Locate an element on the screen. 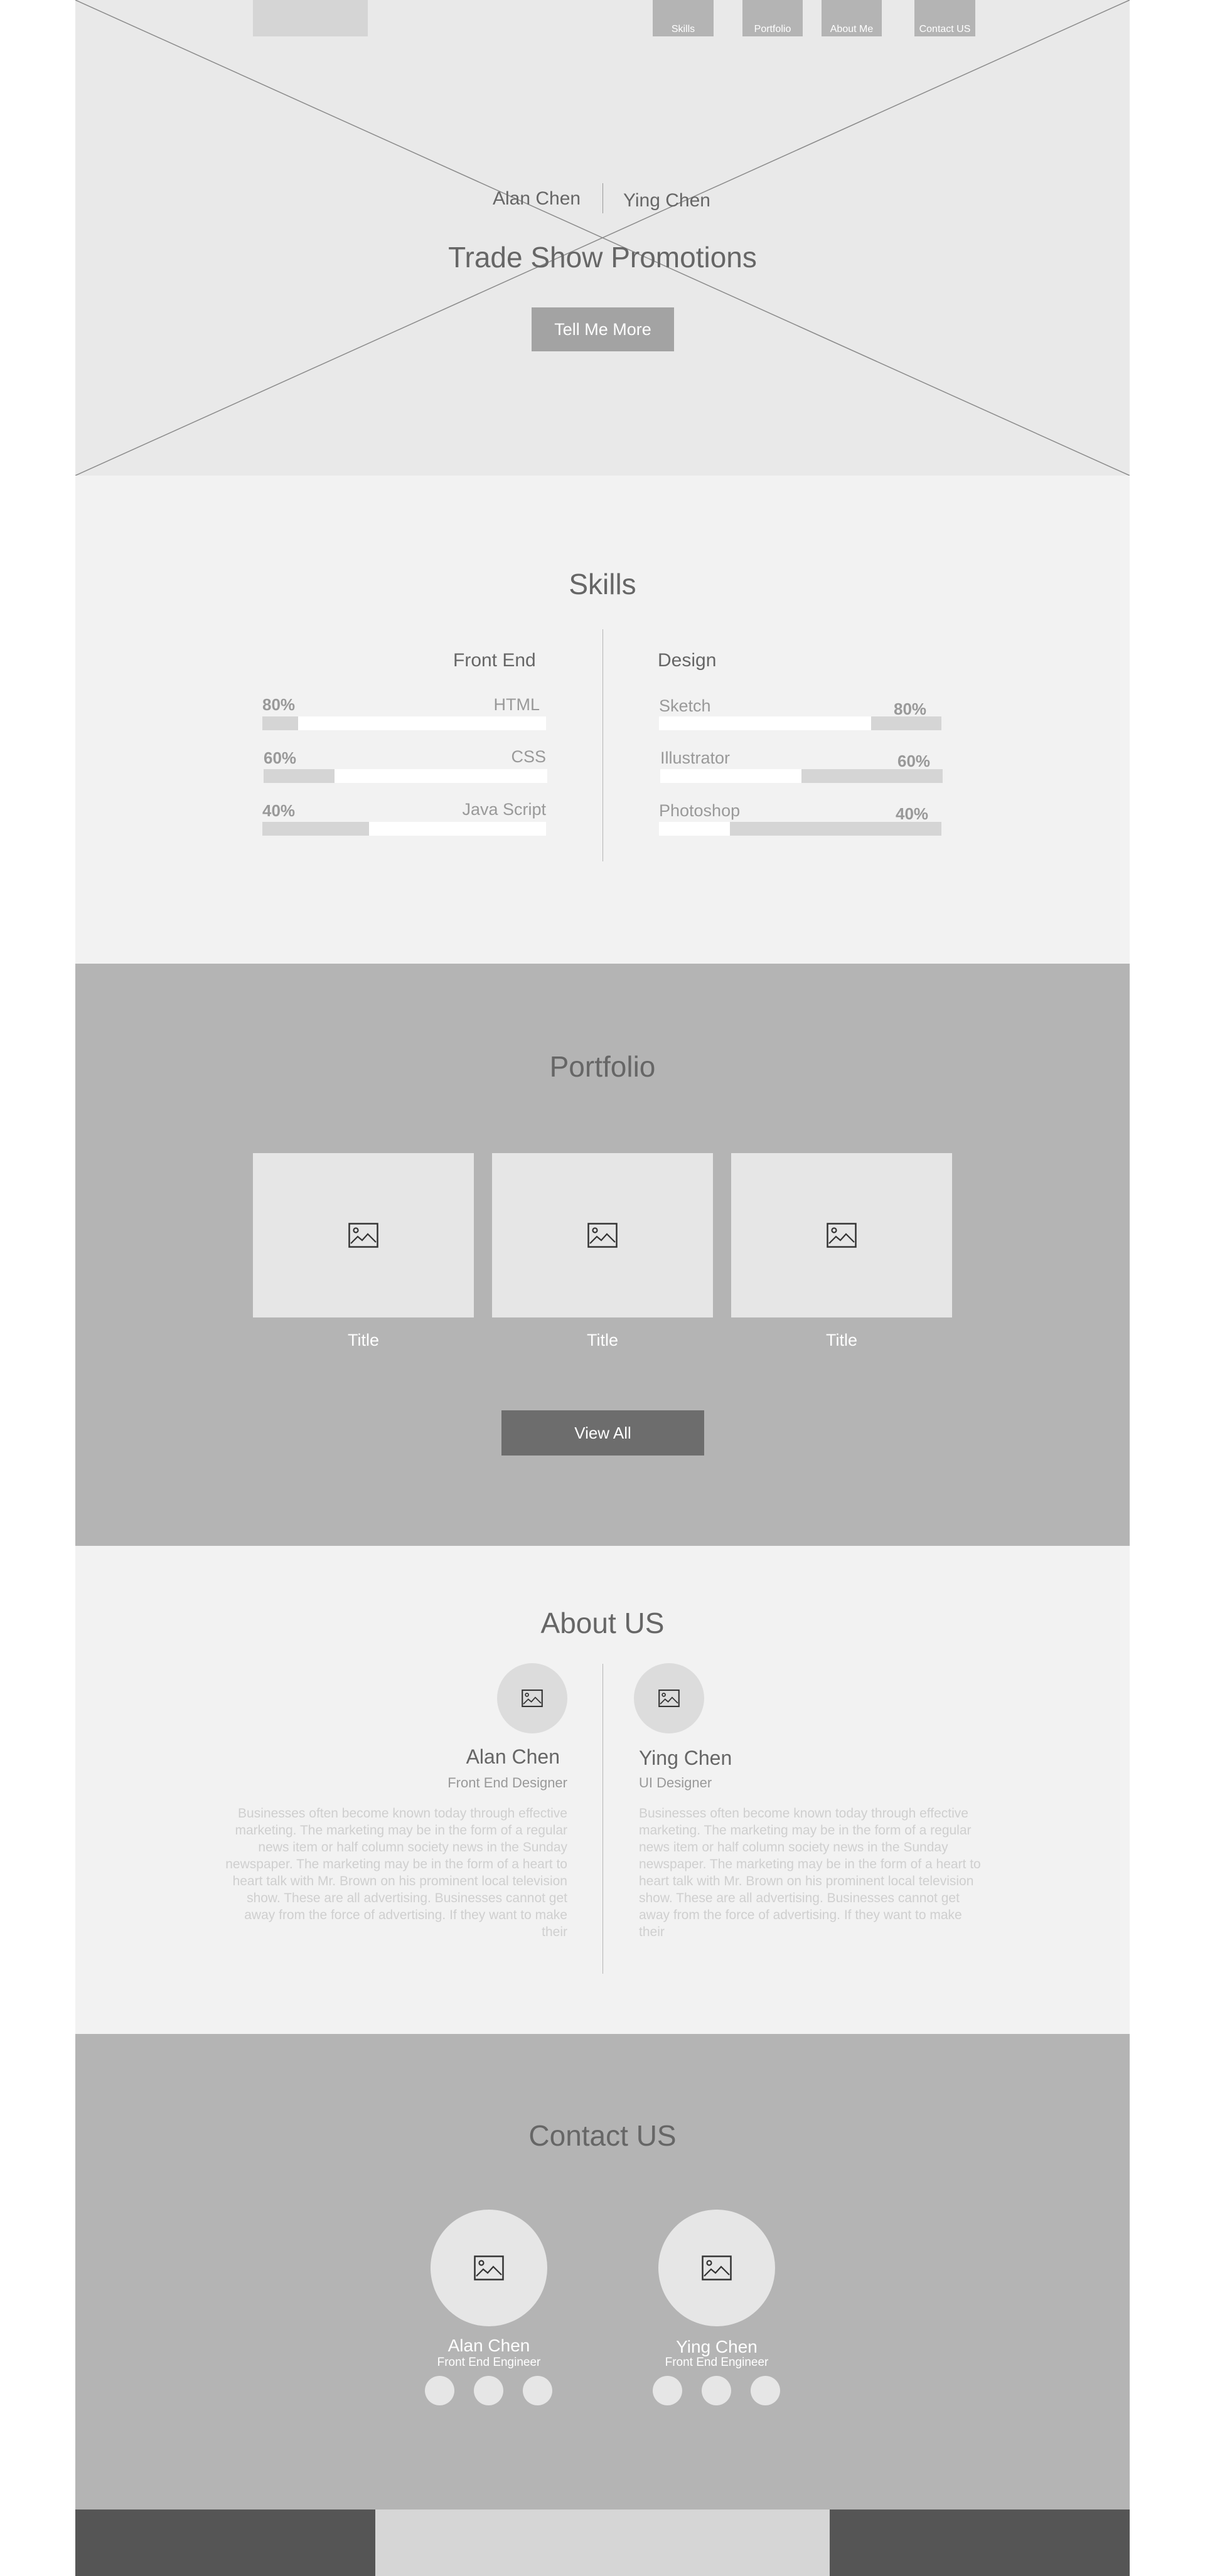 The image size is (1205, 2576). contact-avatar-left is located at coordinates (489, 2268).